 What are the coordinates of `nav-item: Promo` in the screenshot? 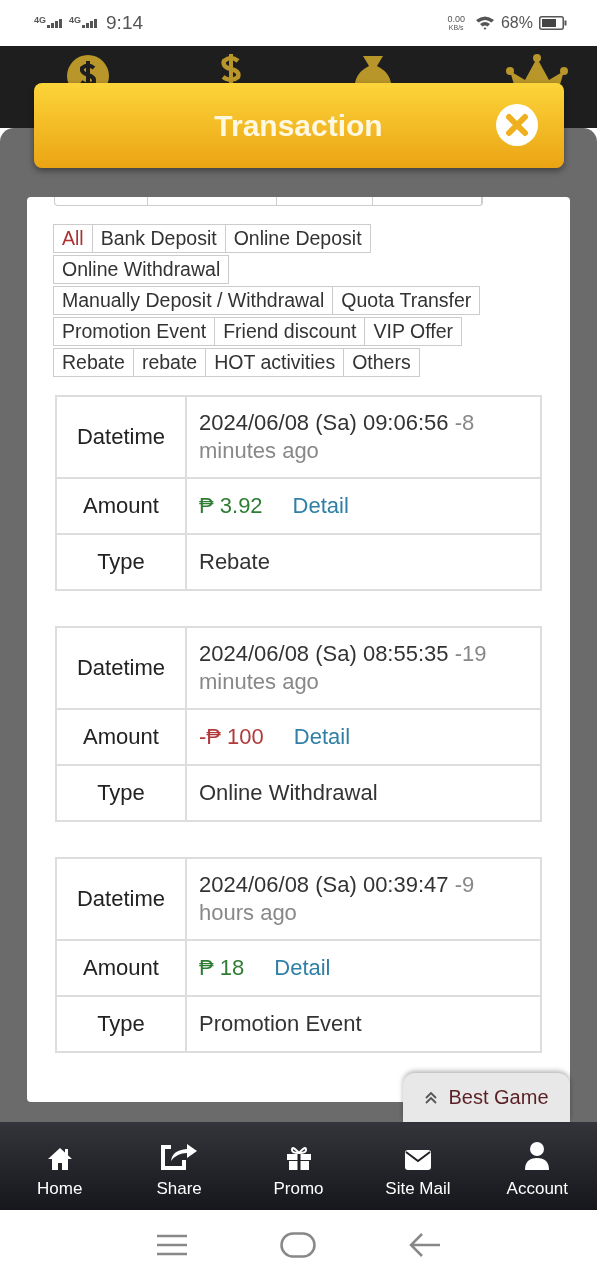 It's located at (298, 1166).